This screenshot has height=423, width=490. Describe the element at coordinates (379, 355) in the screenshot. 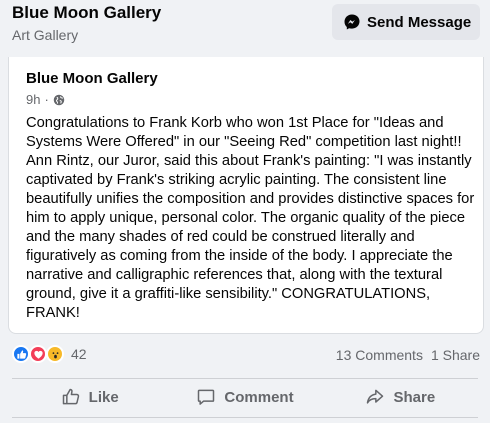

I see `comments-count-link: 13 Comments` at that location.